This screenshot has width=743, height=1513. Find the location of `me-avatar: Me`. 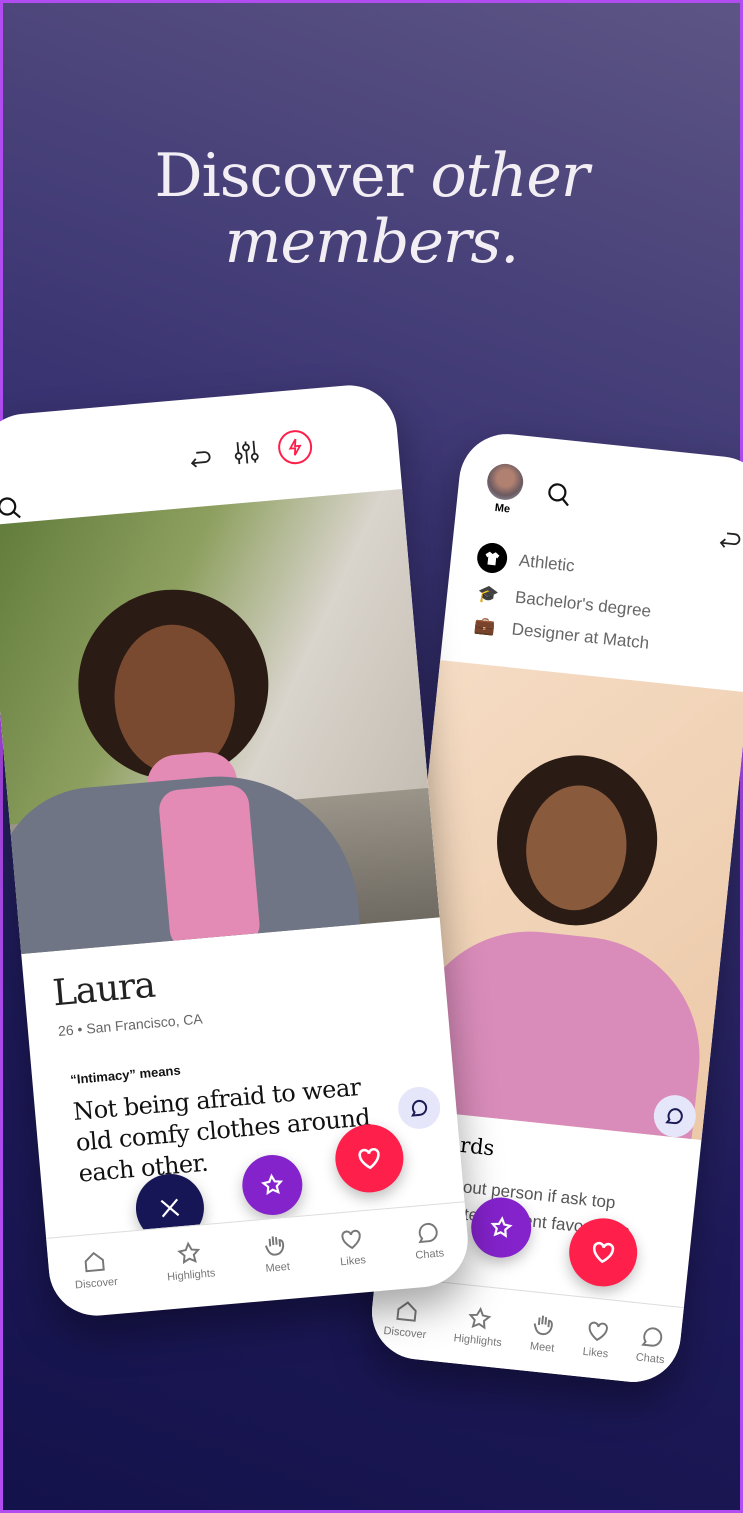

me-avatar: Me is located at coordinates (504, 489).